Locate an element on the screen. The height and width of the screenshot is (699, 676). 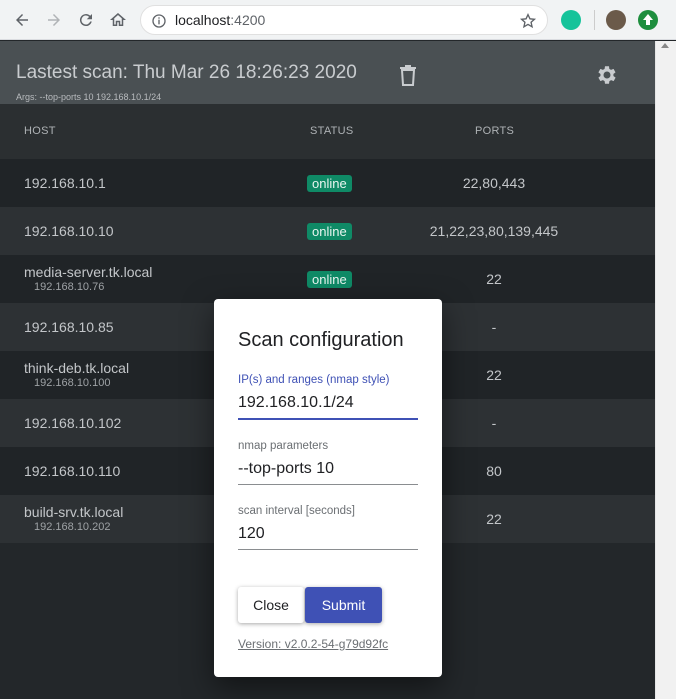
ip-ranges-underline is located at coordinates (328, 419).